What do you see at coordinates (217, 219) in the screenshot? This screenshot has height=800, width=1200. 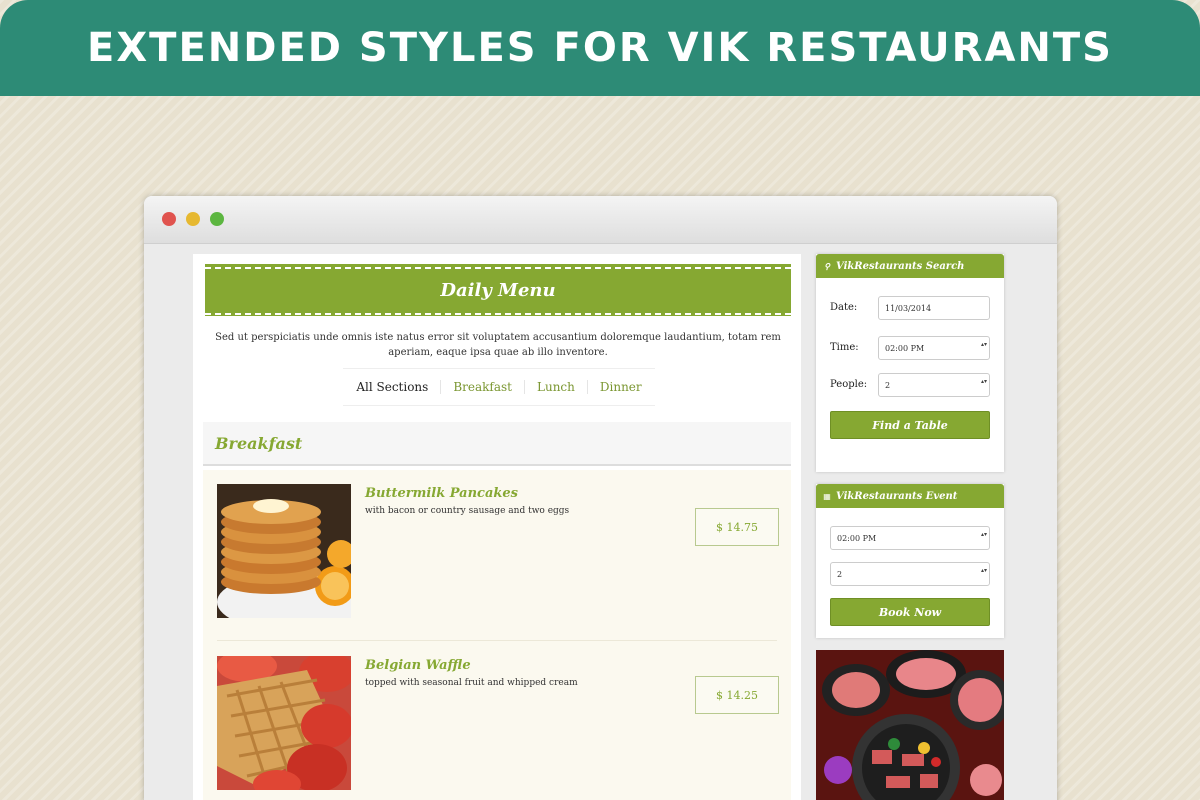 I see `maximize-window-button` at bounding box center [217, 219].